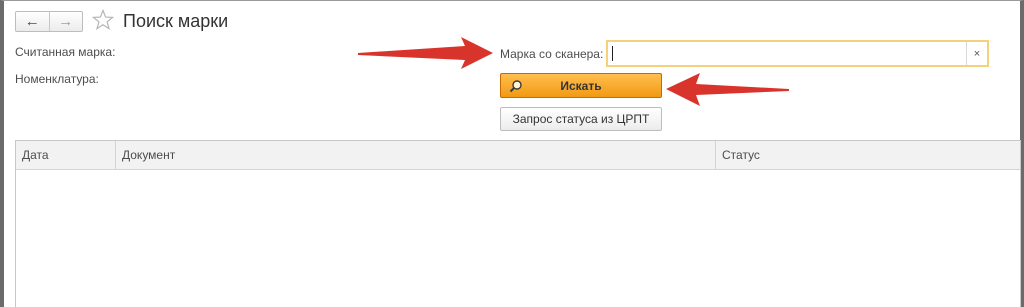  I want to click on search-button: Искать, so click(581, 85).